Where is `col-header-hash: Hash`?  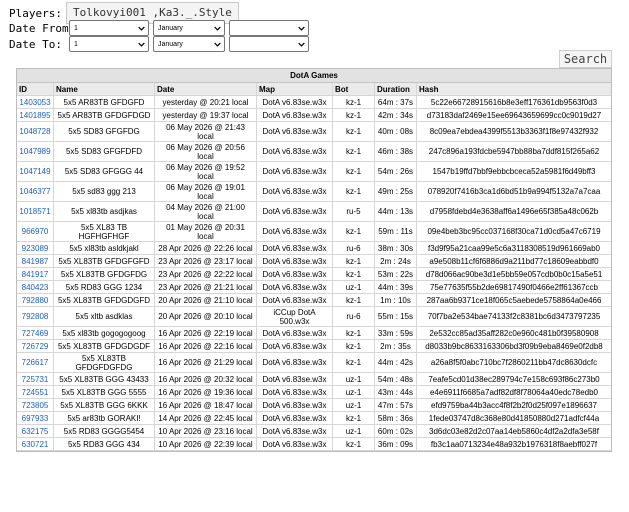 col-header-hash: Hash is located at coordinates (514, 89).